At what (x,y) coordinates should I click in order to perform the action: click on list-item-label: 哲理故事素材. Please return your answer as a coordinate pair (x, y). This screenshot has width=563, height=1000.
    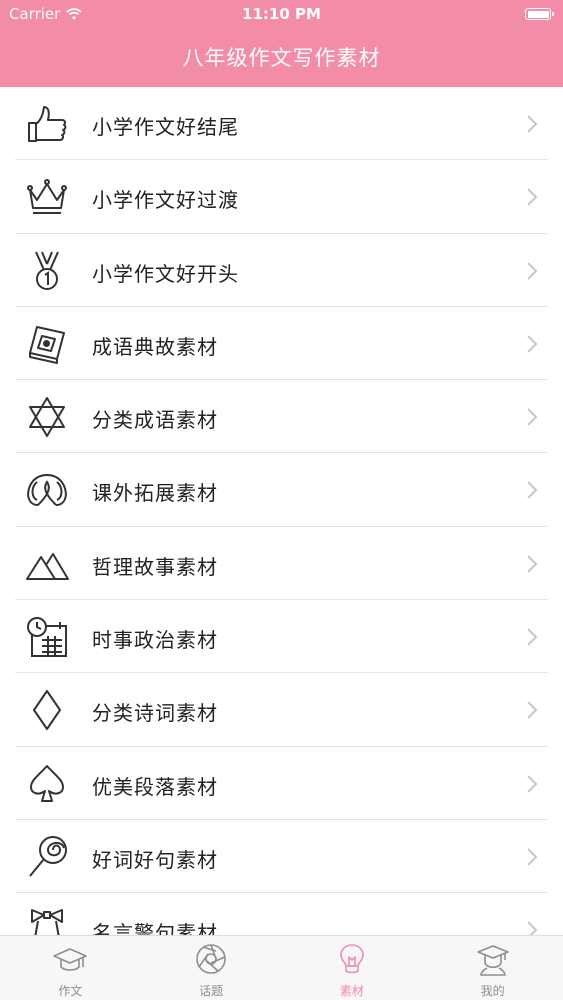
    Looking at the image, I should click on (155, 566).